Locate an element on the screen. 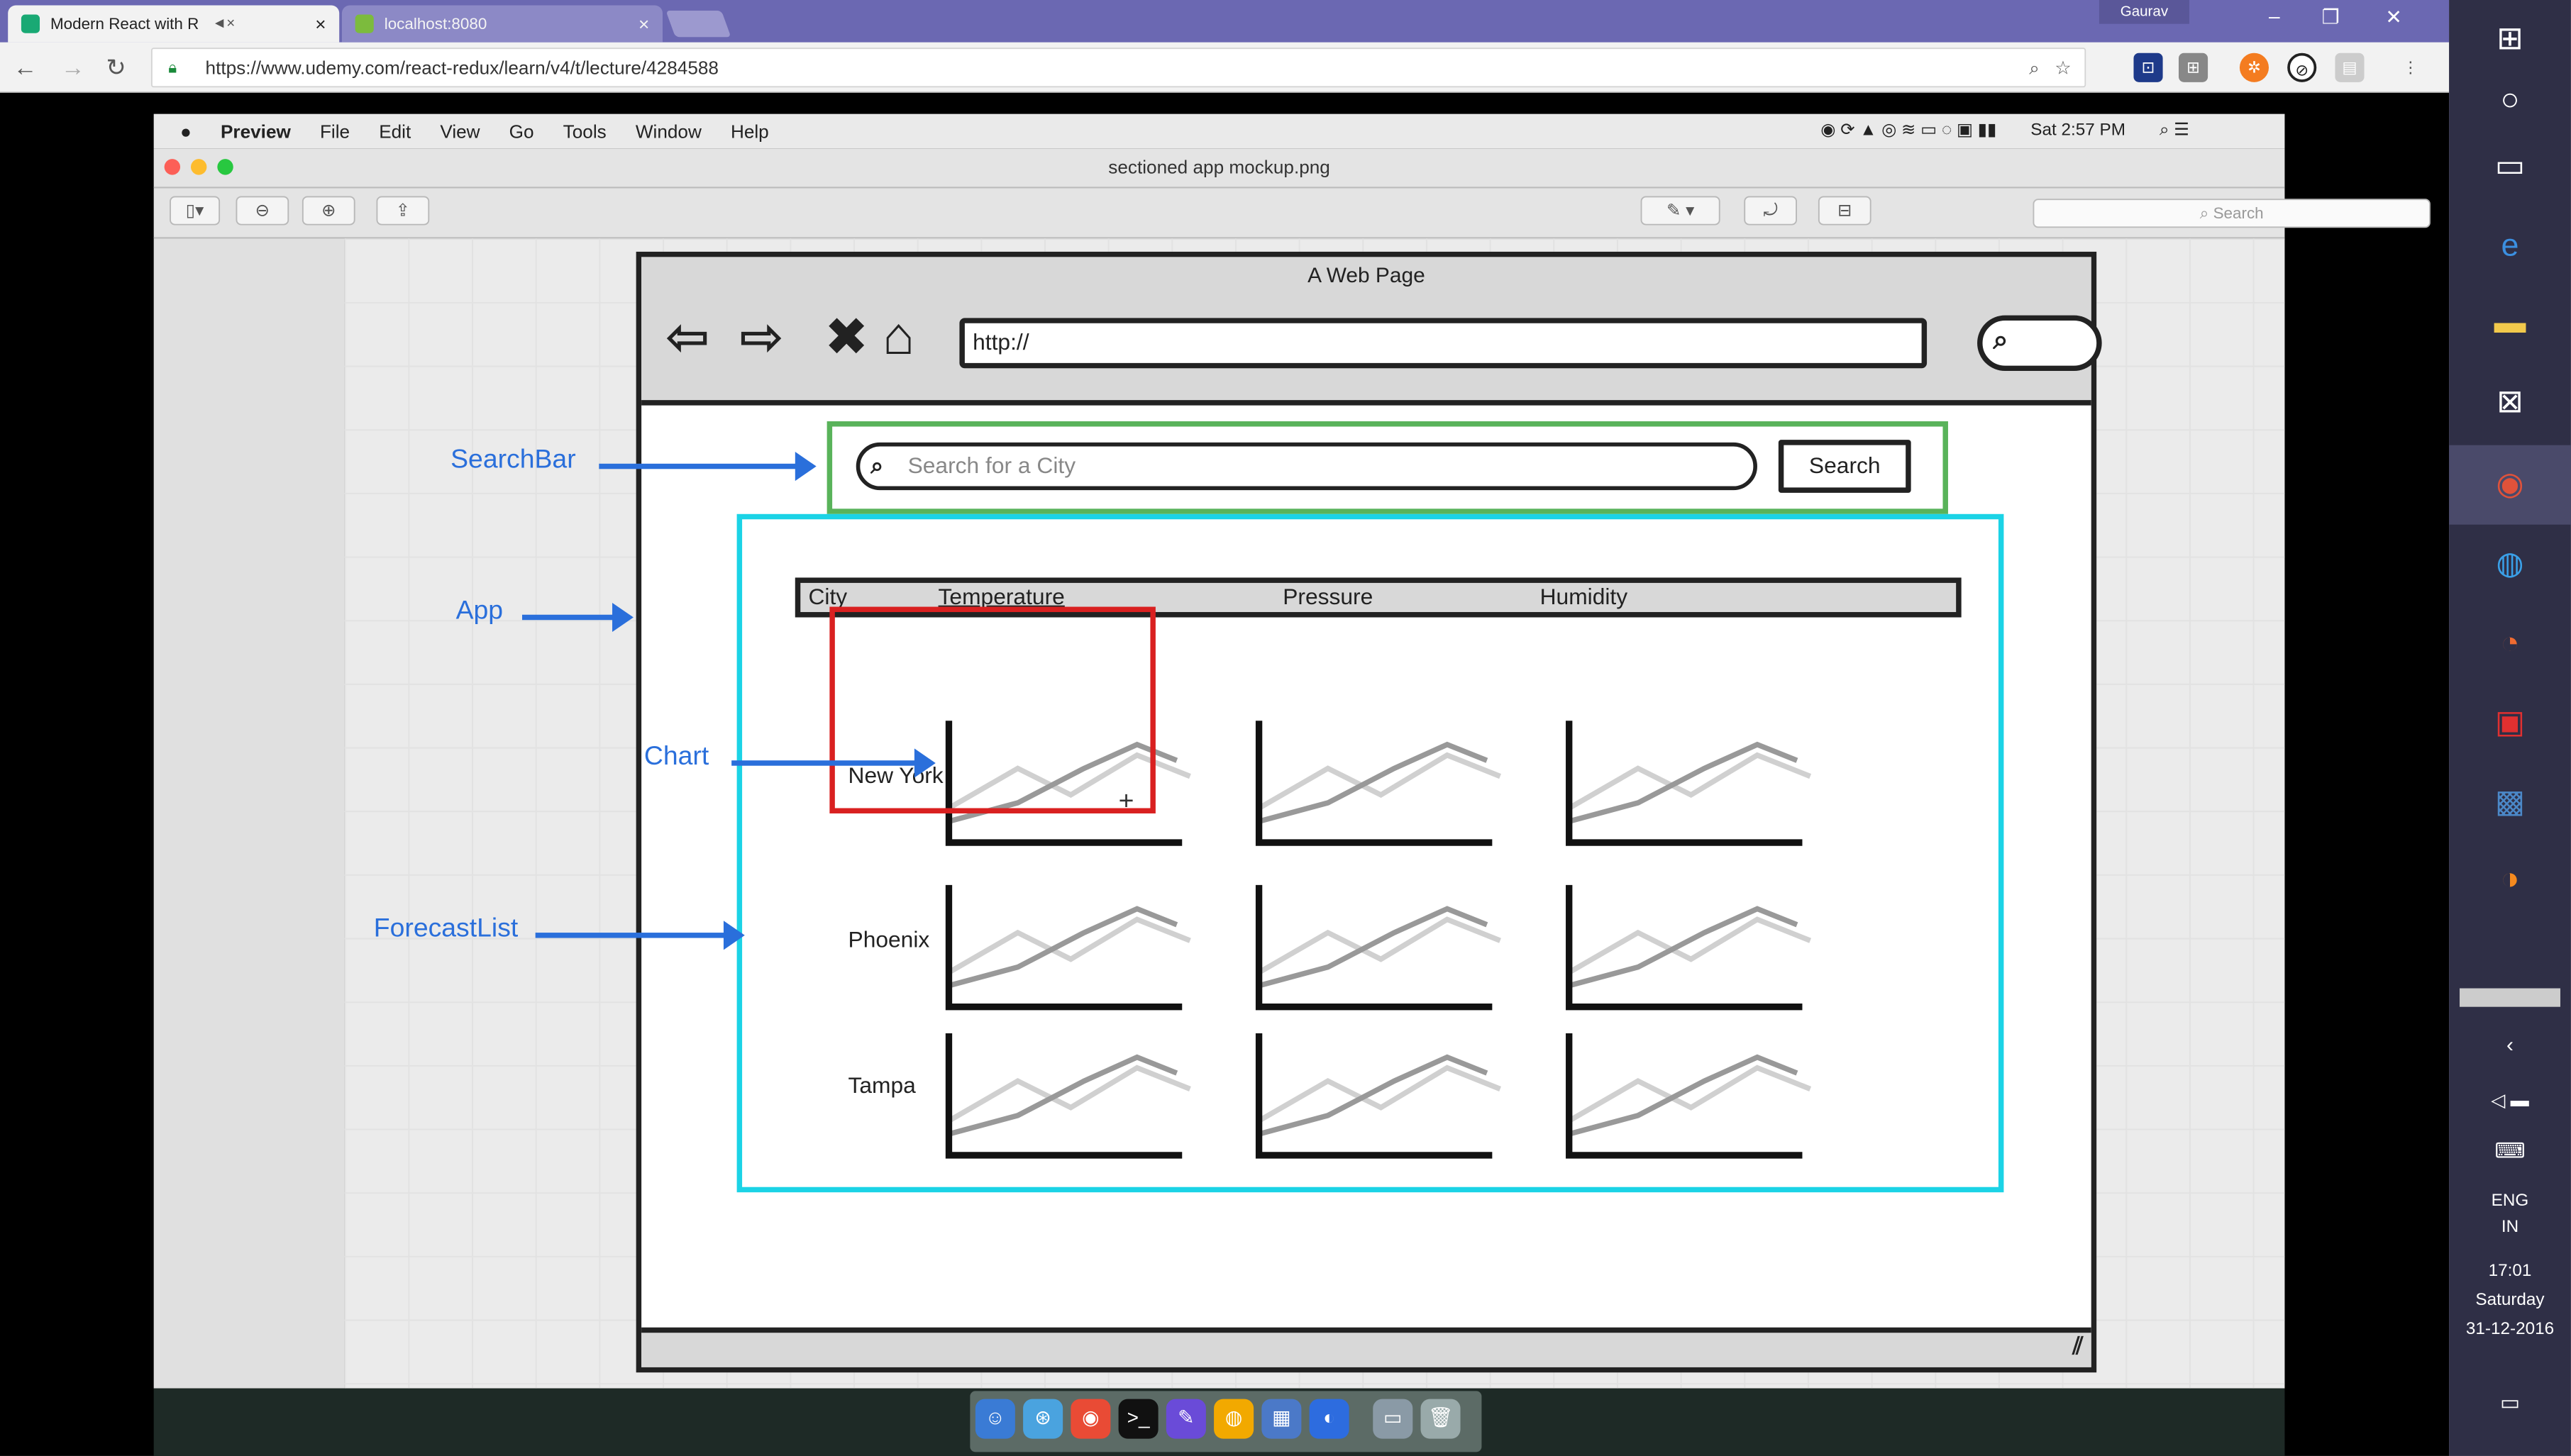 This screenshot has width=2571, height=1456. menu-edit: Edit is located at coordinates (395, 132).